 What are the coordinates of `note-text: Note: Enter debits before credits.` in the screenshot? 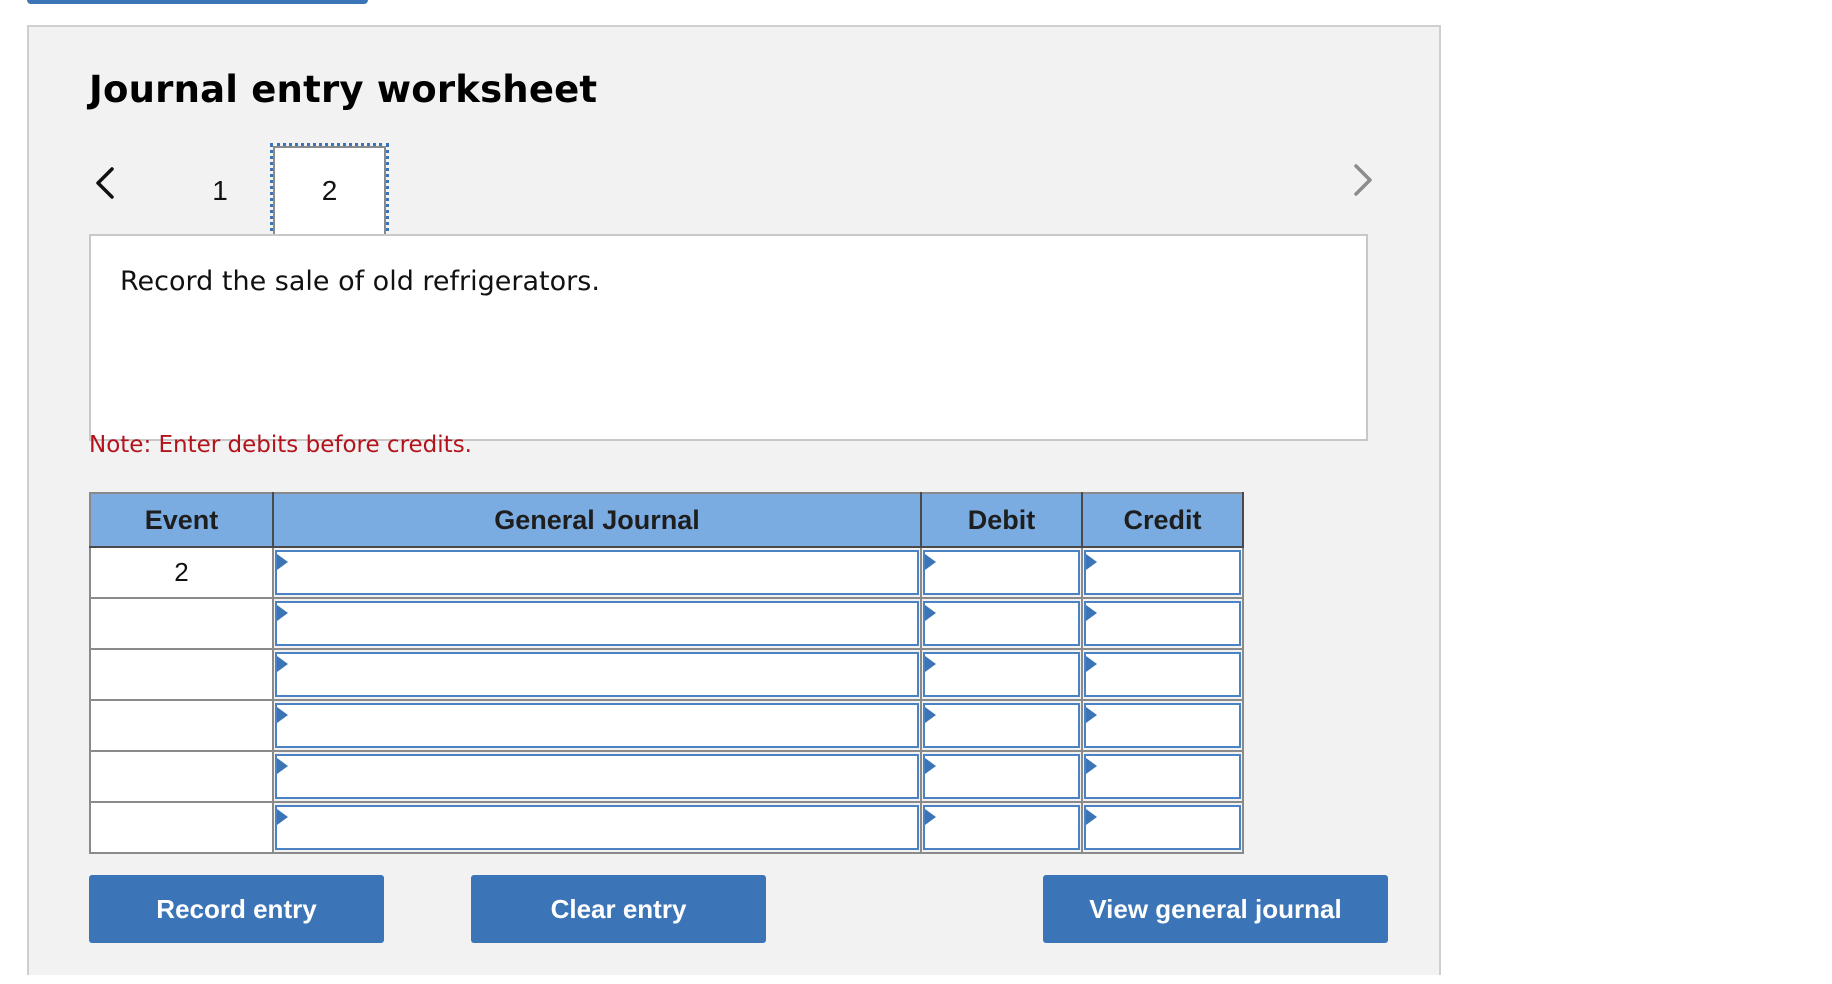 It's located at (280, 445).